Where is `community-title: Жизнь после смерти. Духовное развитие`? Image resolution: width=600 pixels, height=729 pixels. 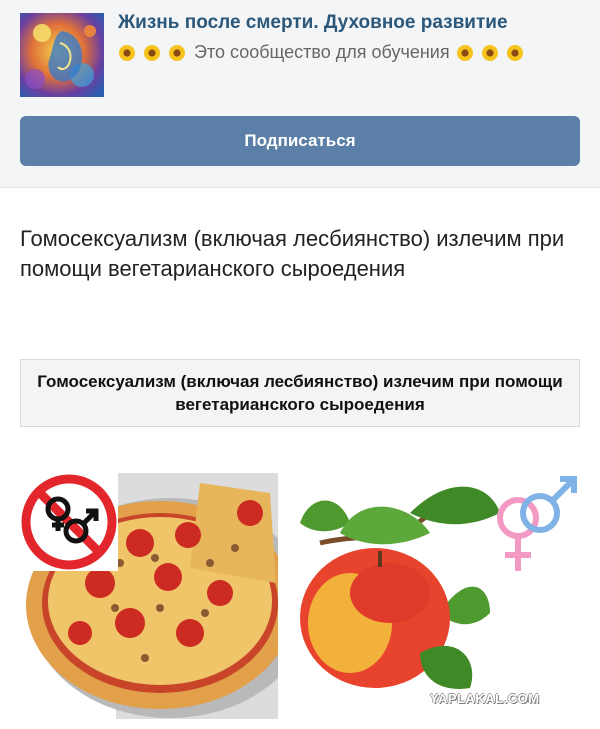
community-title: Жизнь после смерти. Духовное развитие is located at coordinates (313, 23).